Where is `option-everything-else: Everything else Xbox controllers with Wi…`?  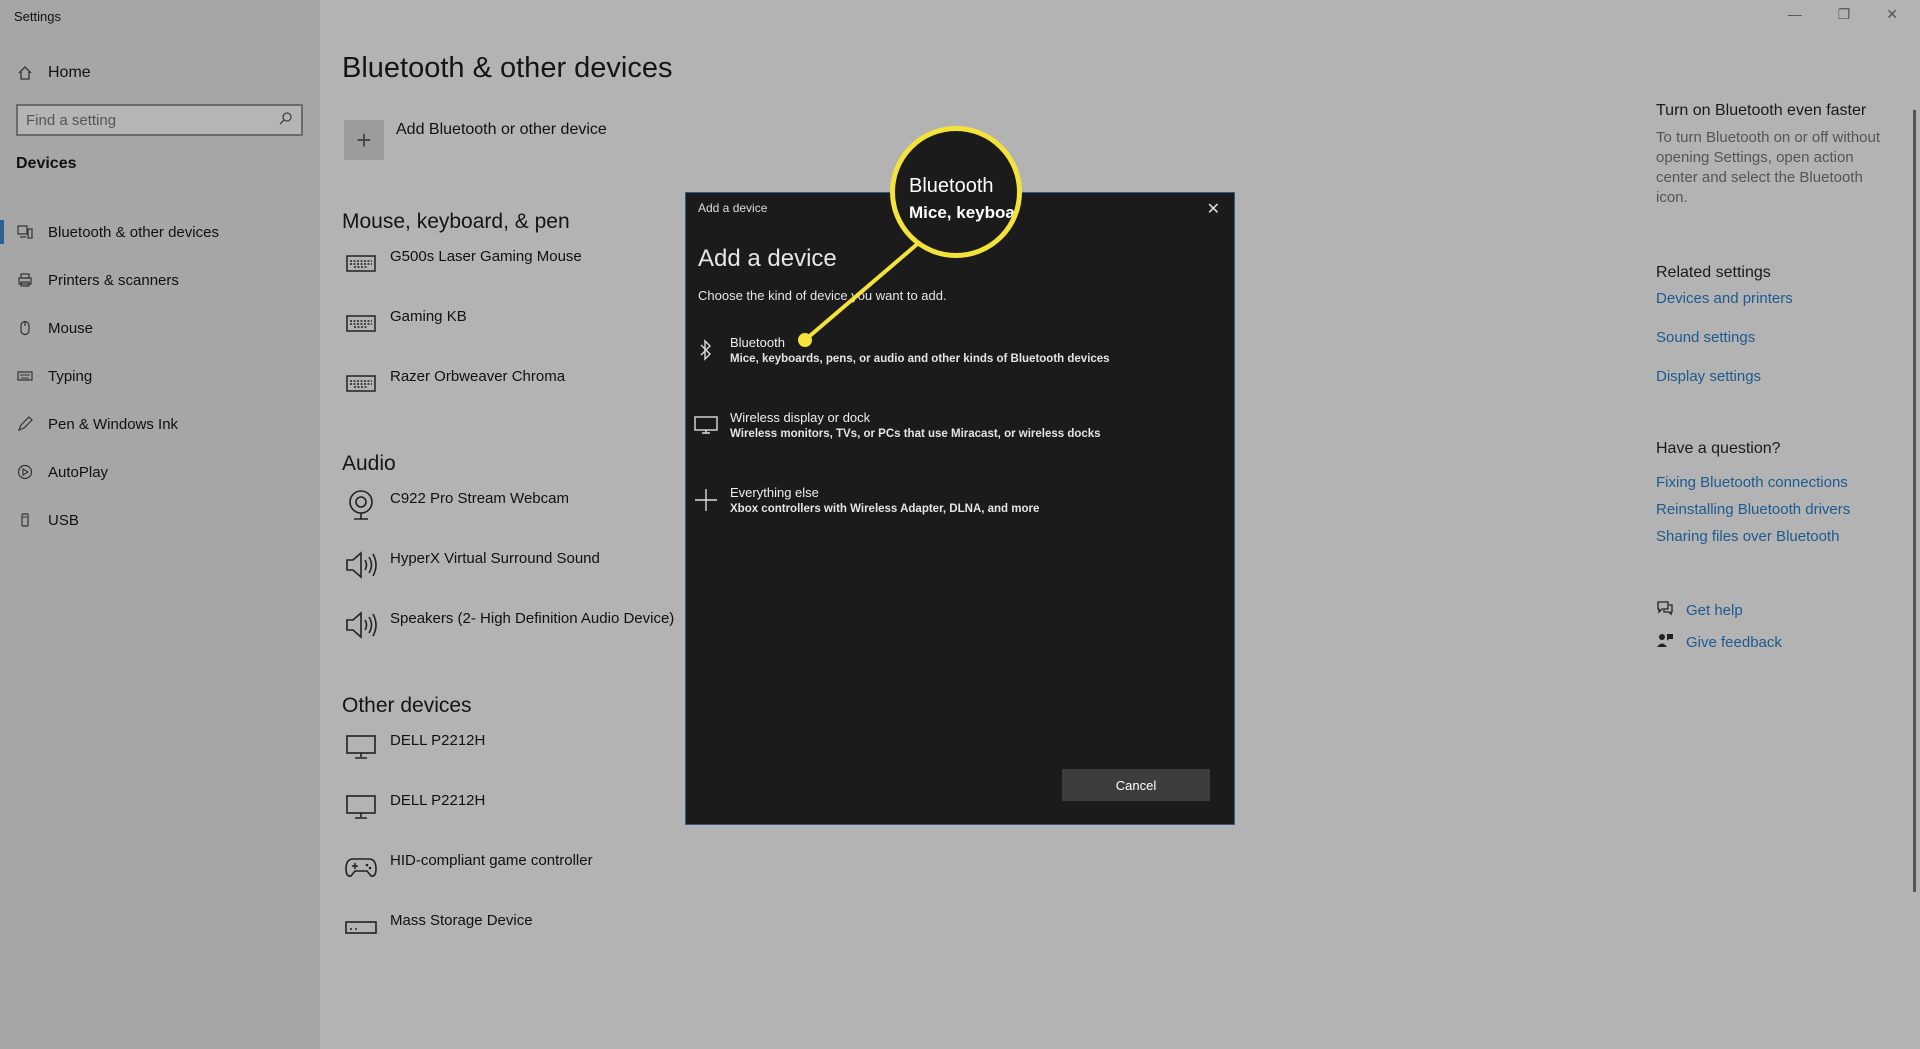
option-everything-else: Everything else Xbox controllers with Wi… is located at coordinates (954, 500).